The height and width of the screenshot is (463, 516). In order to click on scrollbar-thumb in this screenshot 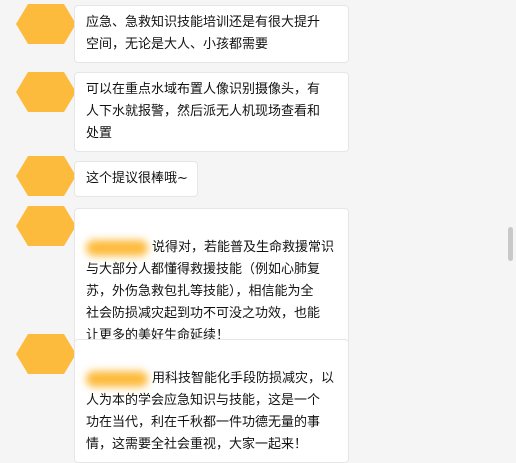, I will do `click(510, 244)`.